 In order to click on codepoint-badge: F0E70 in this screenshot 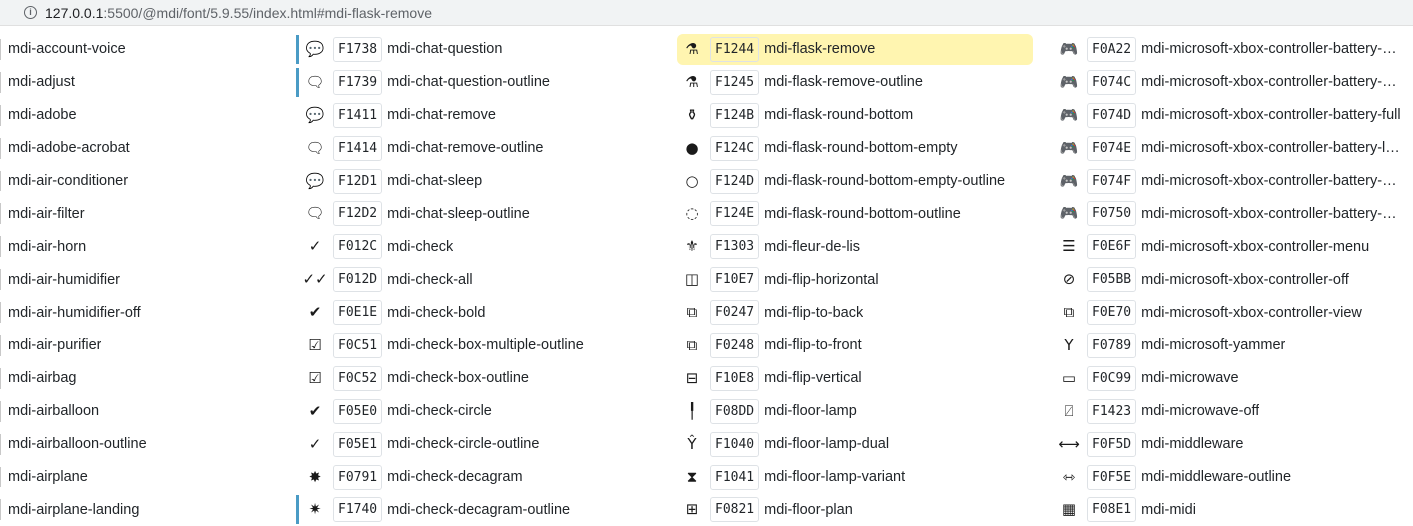, I will do `click(1112, 313)`.